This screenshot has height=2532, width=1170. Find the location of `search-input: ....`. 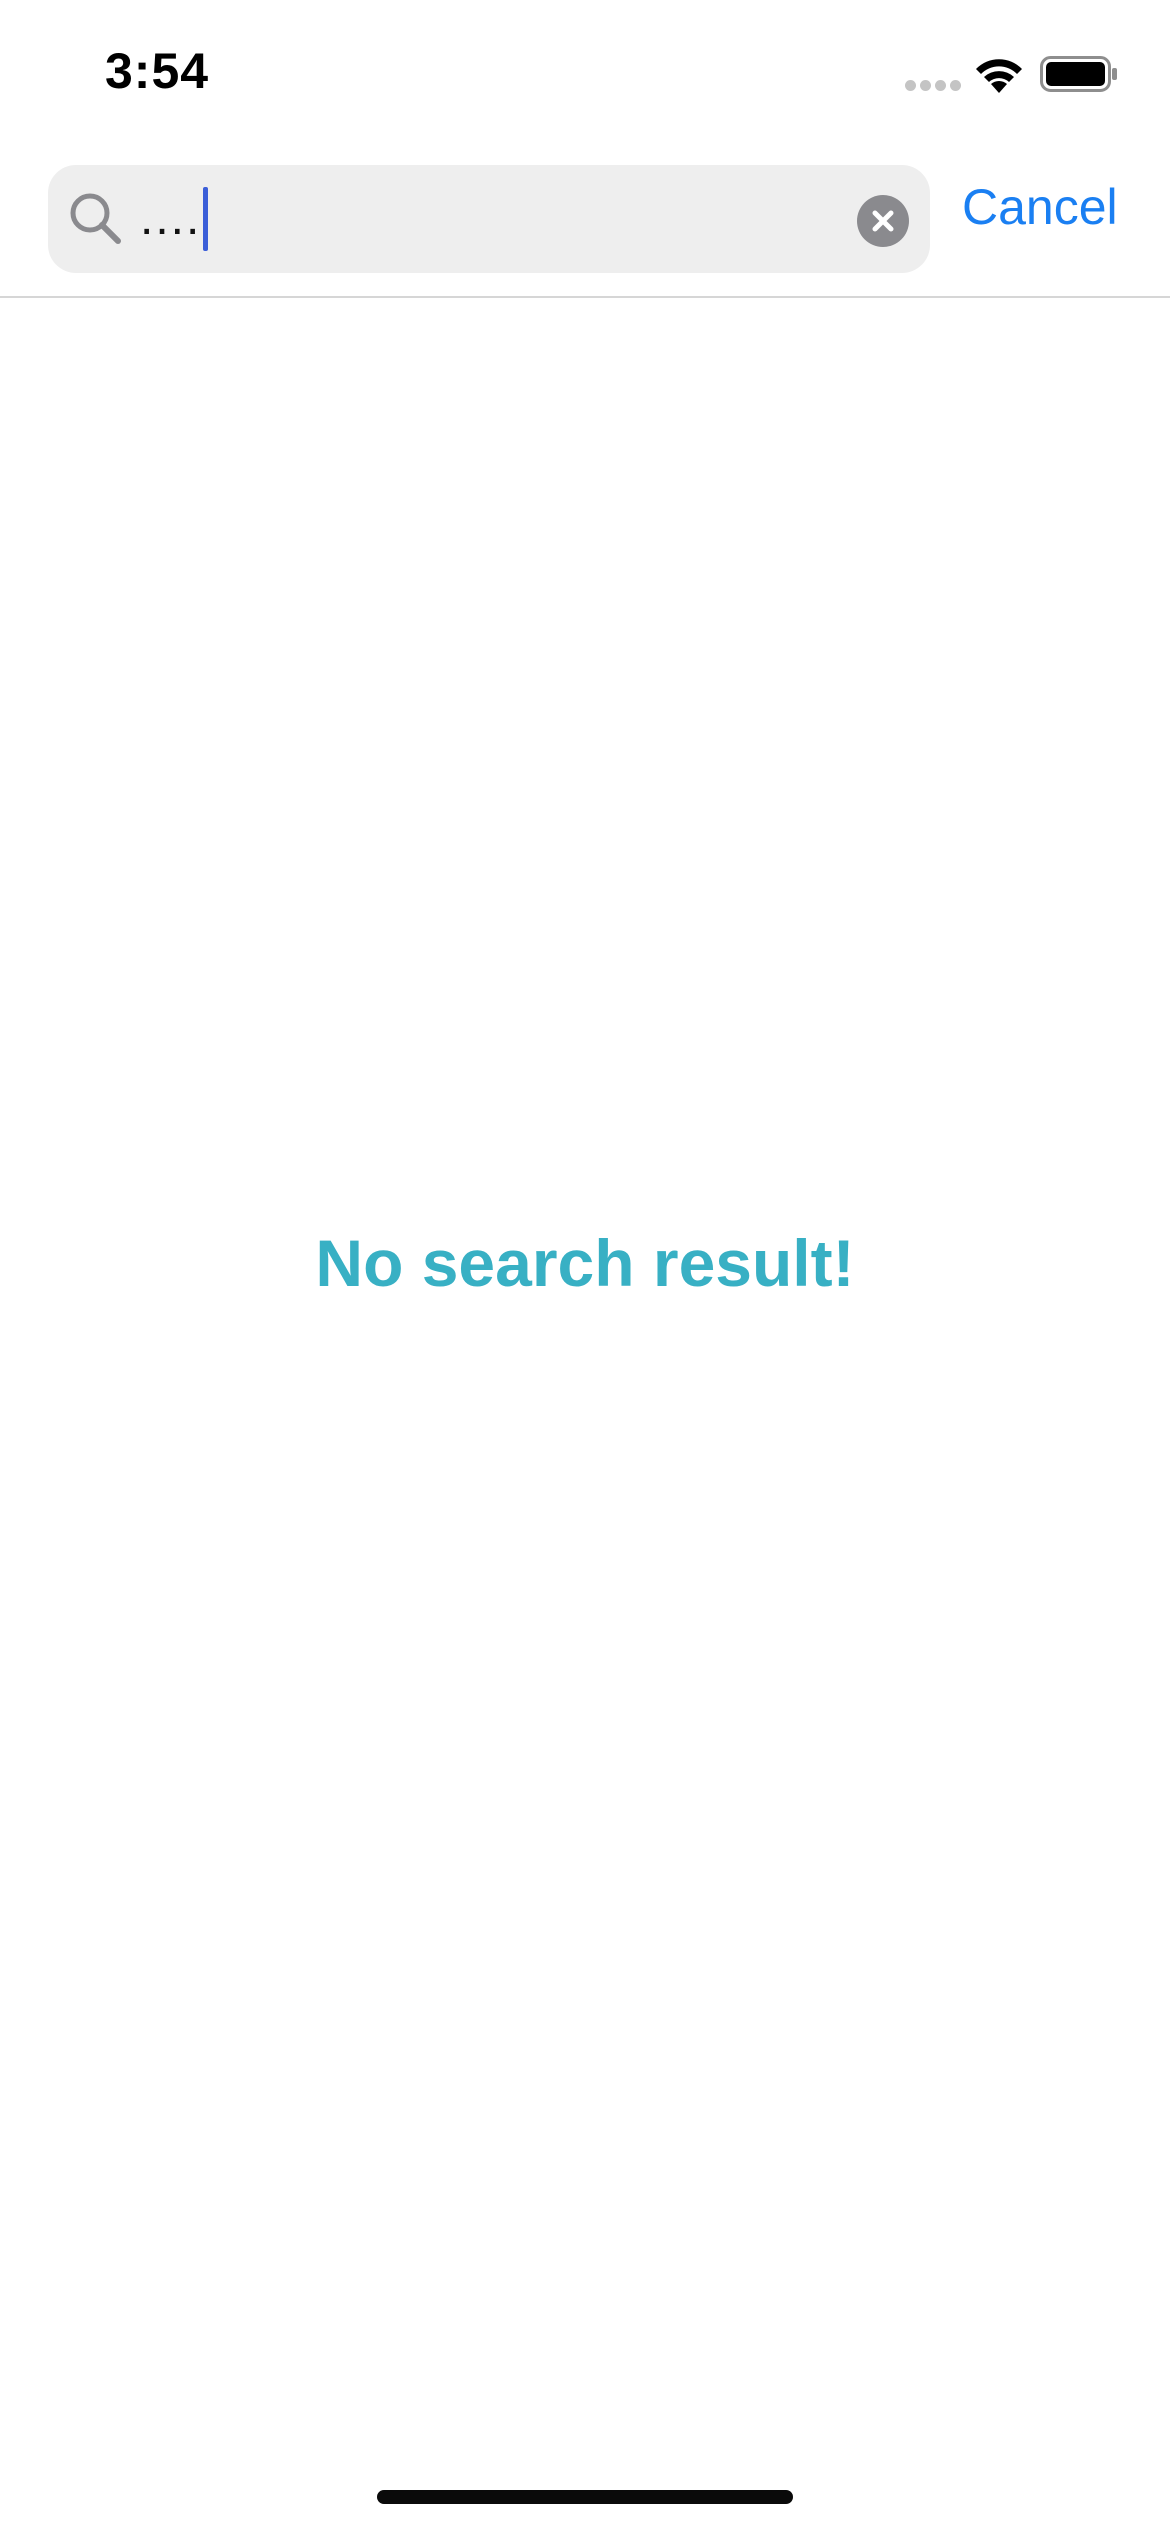

search-input: .... is located at coordinates (174, 219).